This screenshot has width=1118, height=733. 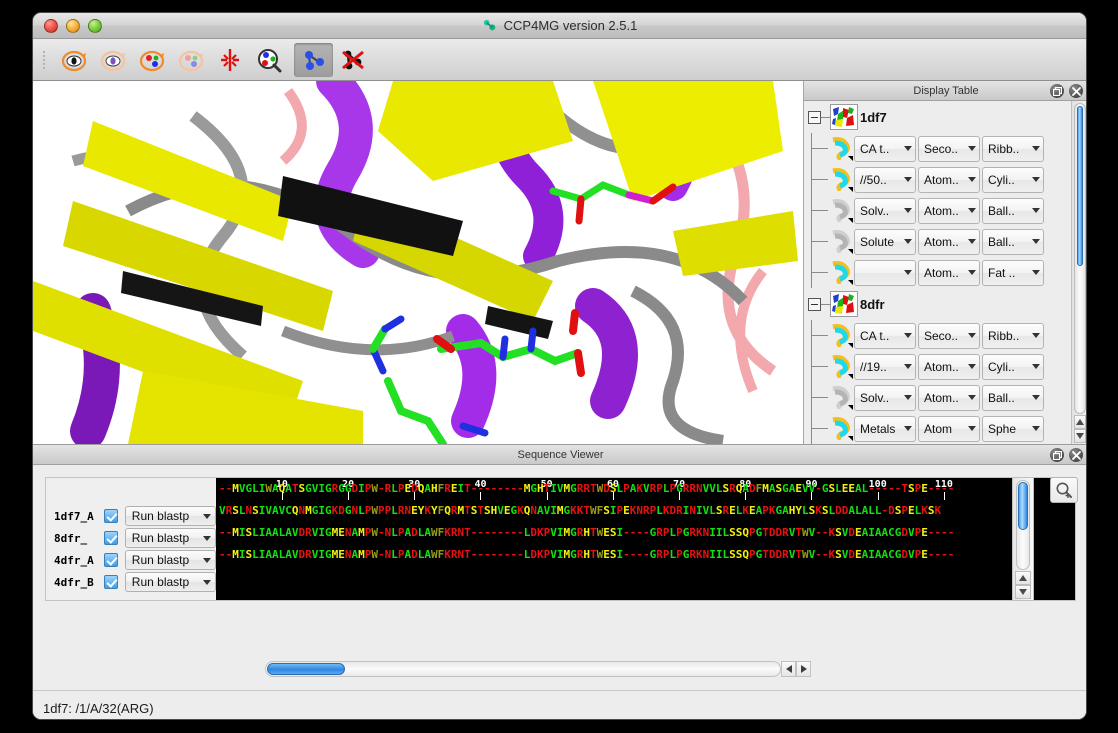 I want to click on table-row: Solute Atom.. Ball.., so click(x=937, y=241).